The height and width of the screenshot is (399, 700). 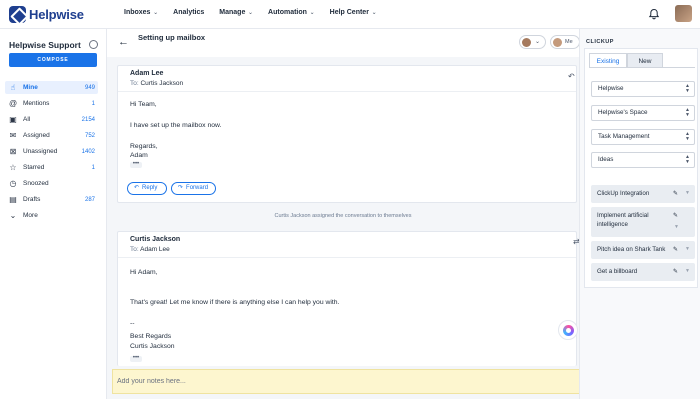 What do you see at coordinates (93, 103) in the screenshot?
I see `sidebar-item-count: 1` at bounding box center [93, 103].